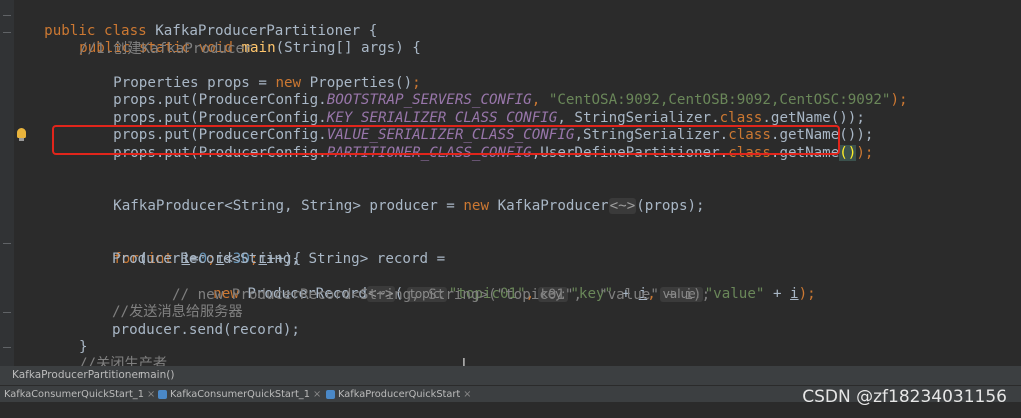 The width and height of the screenshot is (1021, 418). What do you see at coordinates (904, 397) in the screenshot?
I see `watermark: CSDN @zf18234031156` at bounding box center [904, 397].